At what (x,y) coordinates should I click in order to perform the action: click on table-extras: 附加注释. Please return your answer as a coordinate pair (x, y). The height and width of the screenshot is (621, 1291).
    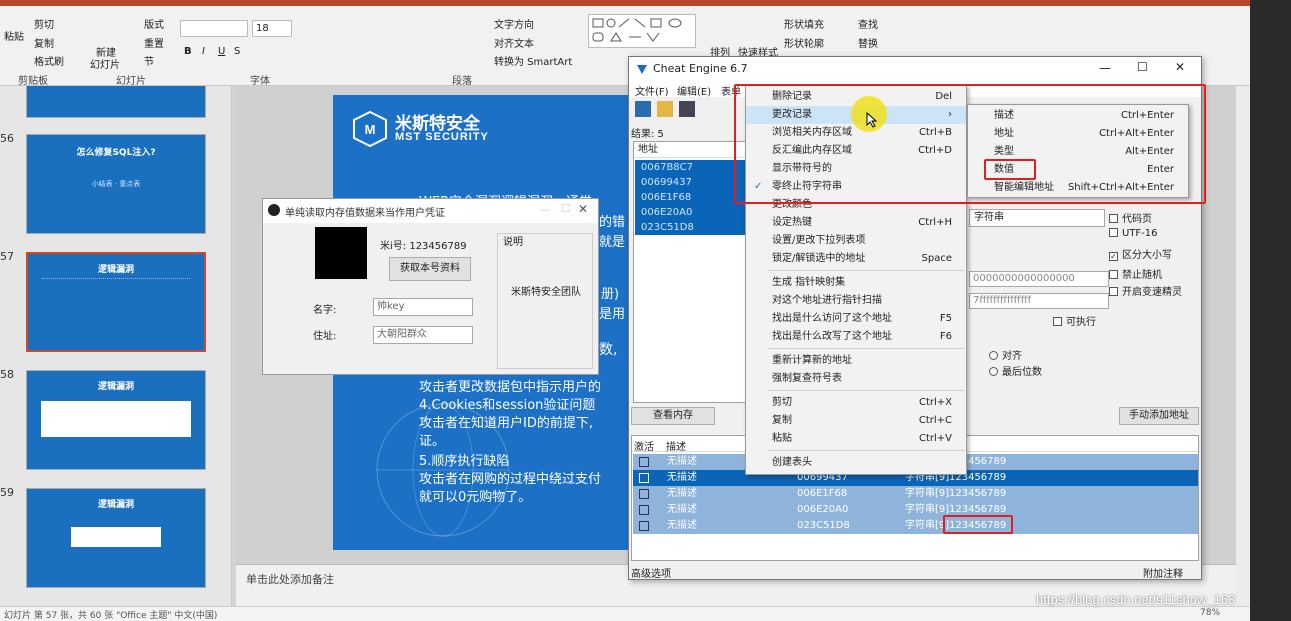
    Looking at the image, I should click on (1163, 572).